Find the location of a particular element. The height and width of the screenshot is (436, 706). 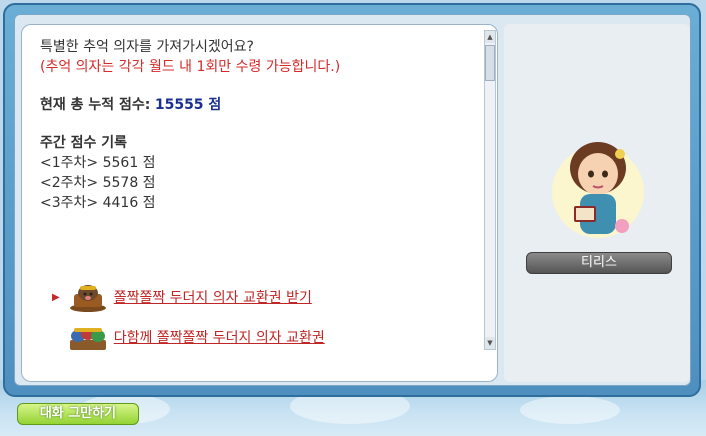

week-label: <2주차> is located at coordinates (69, 183).